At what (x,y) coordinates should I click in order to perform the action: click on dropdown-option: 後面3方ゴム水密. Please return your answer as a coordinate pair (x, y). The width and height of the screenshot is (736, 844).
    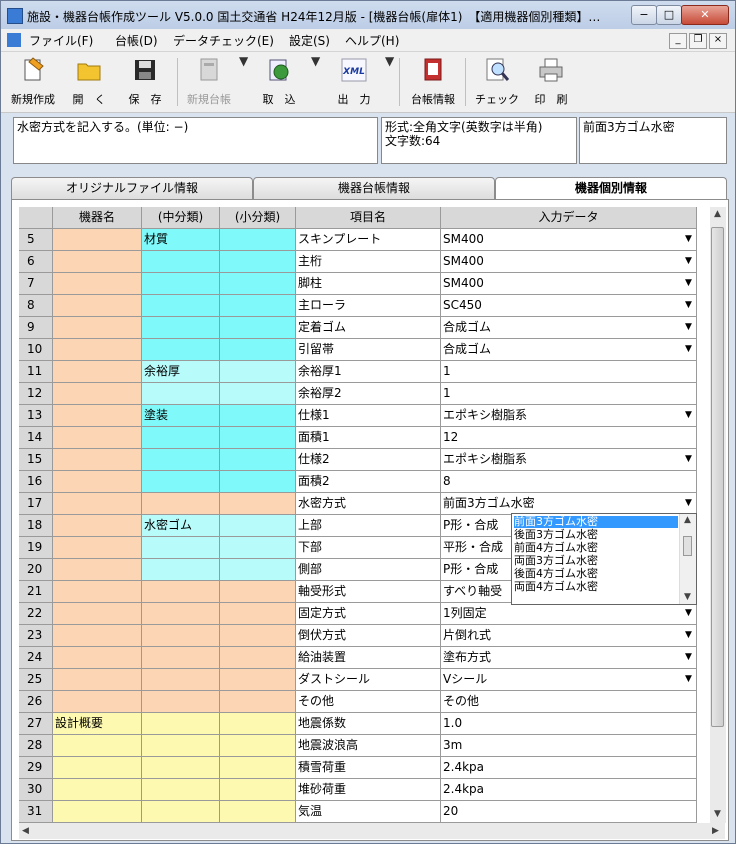
    Looking at the image, I should click on (556, 535).